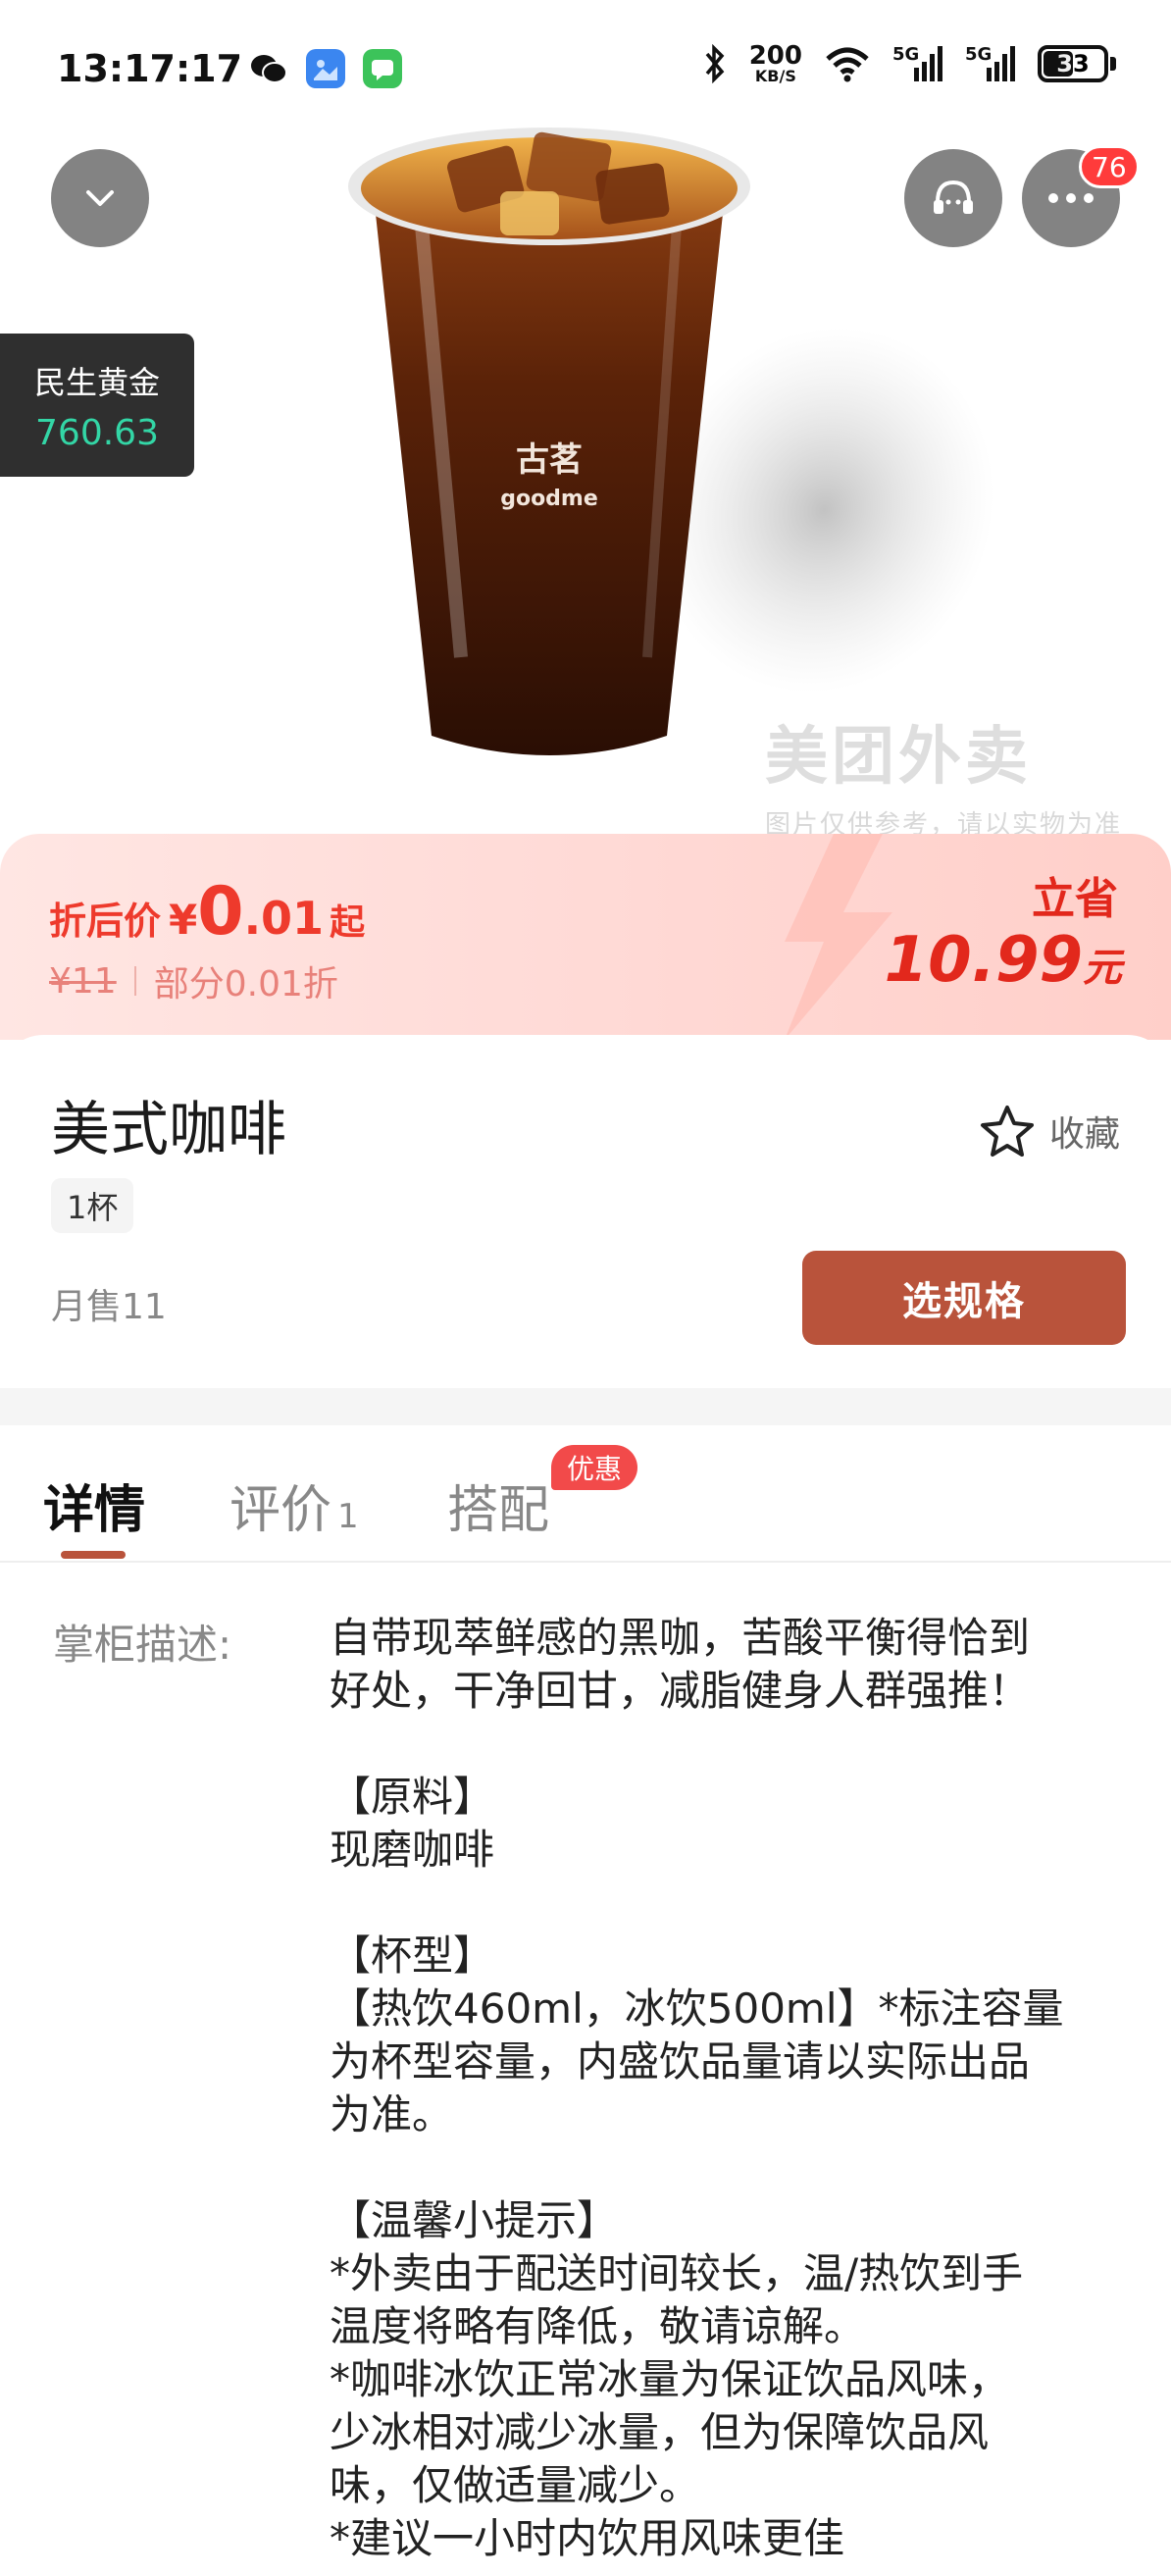  I want to click on gold-widget-title: 民生黄金, so click(96, 382).